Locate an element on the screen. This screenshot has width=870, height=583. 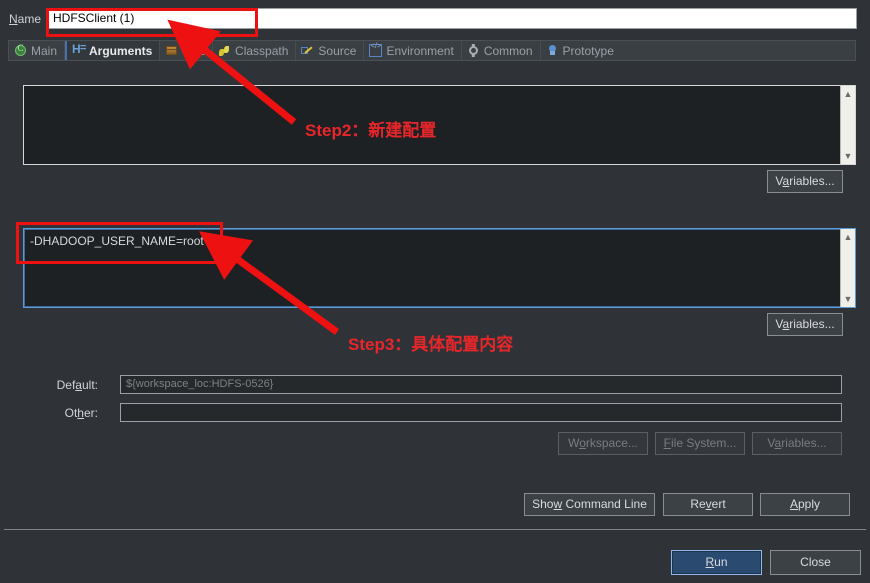
name-input: HDFSClient (1) is located at coordinates (452, 18).